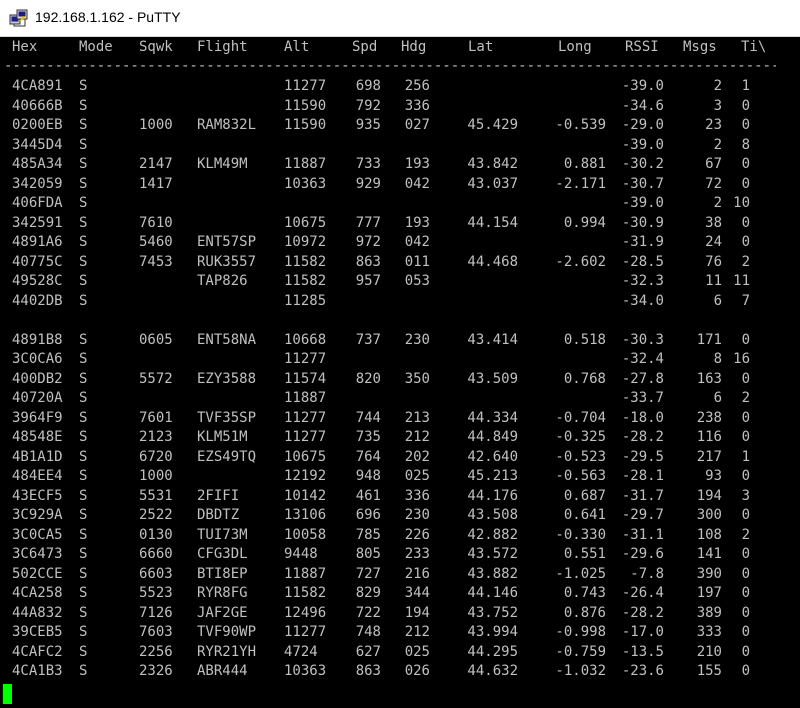 The height and width of the screenshot is (708, 800). Describe the element at coordinates (37, 651) in the screenshot. I see `cell-hex: 4CAFC2` at that location.